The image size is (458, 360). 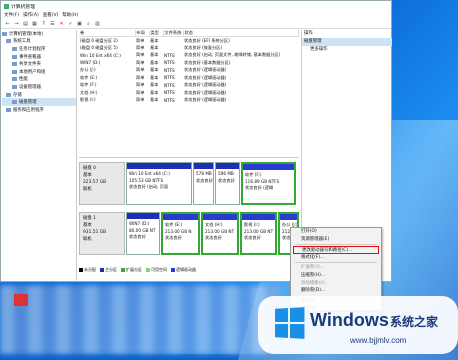 I want to click on table-row: 软件 (E:) 简单 基本 NTFS 状态良好 (逻辑驱动器), so click(x=189, y=78).